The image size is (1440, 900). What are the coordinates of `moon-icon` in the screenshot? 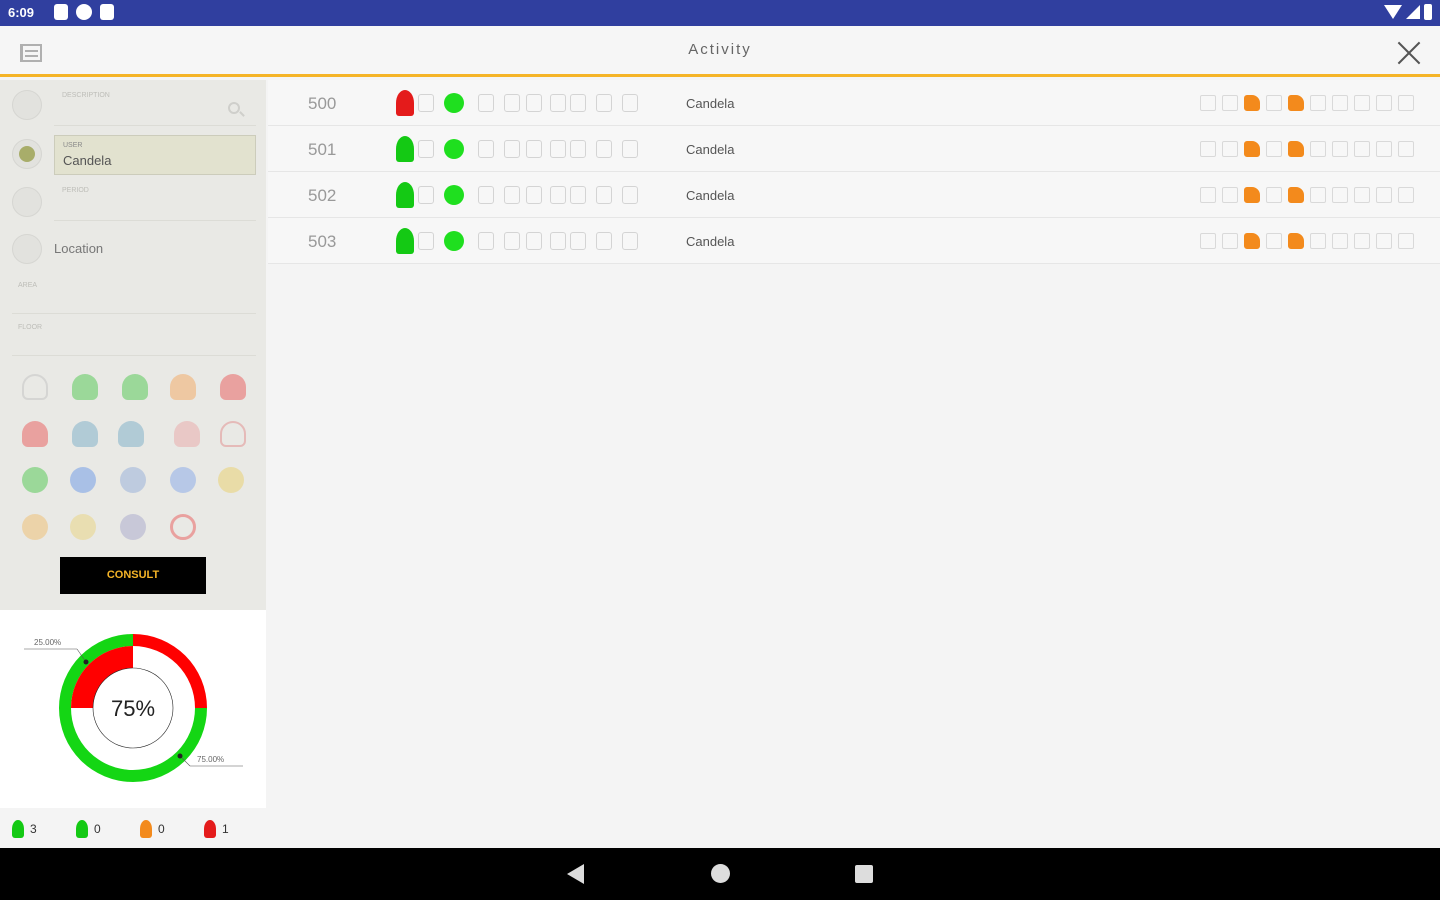 It's located at (183, 527).